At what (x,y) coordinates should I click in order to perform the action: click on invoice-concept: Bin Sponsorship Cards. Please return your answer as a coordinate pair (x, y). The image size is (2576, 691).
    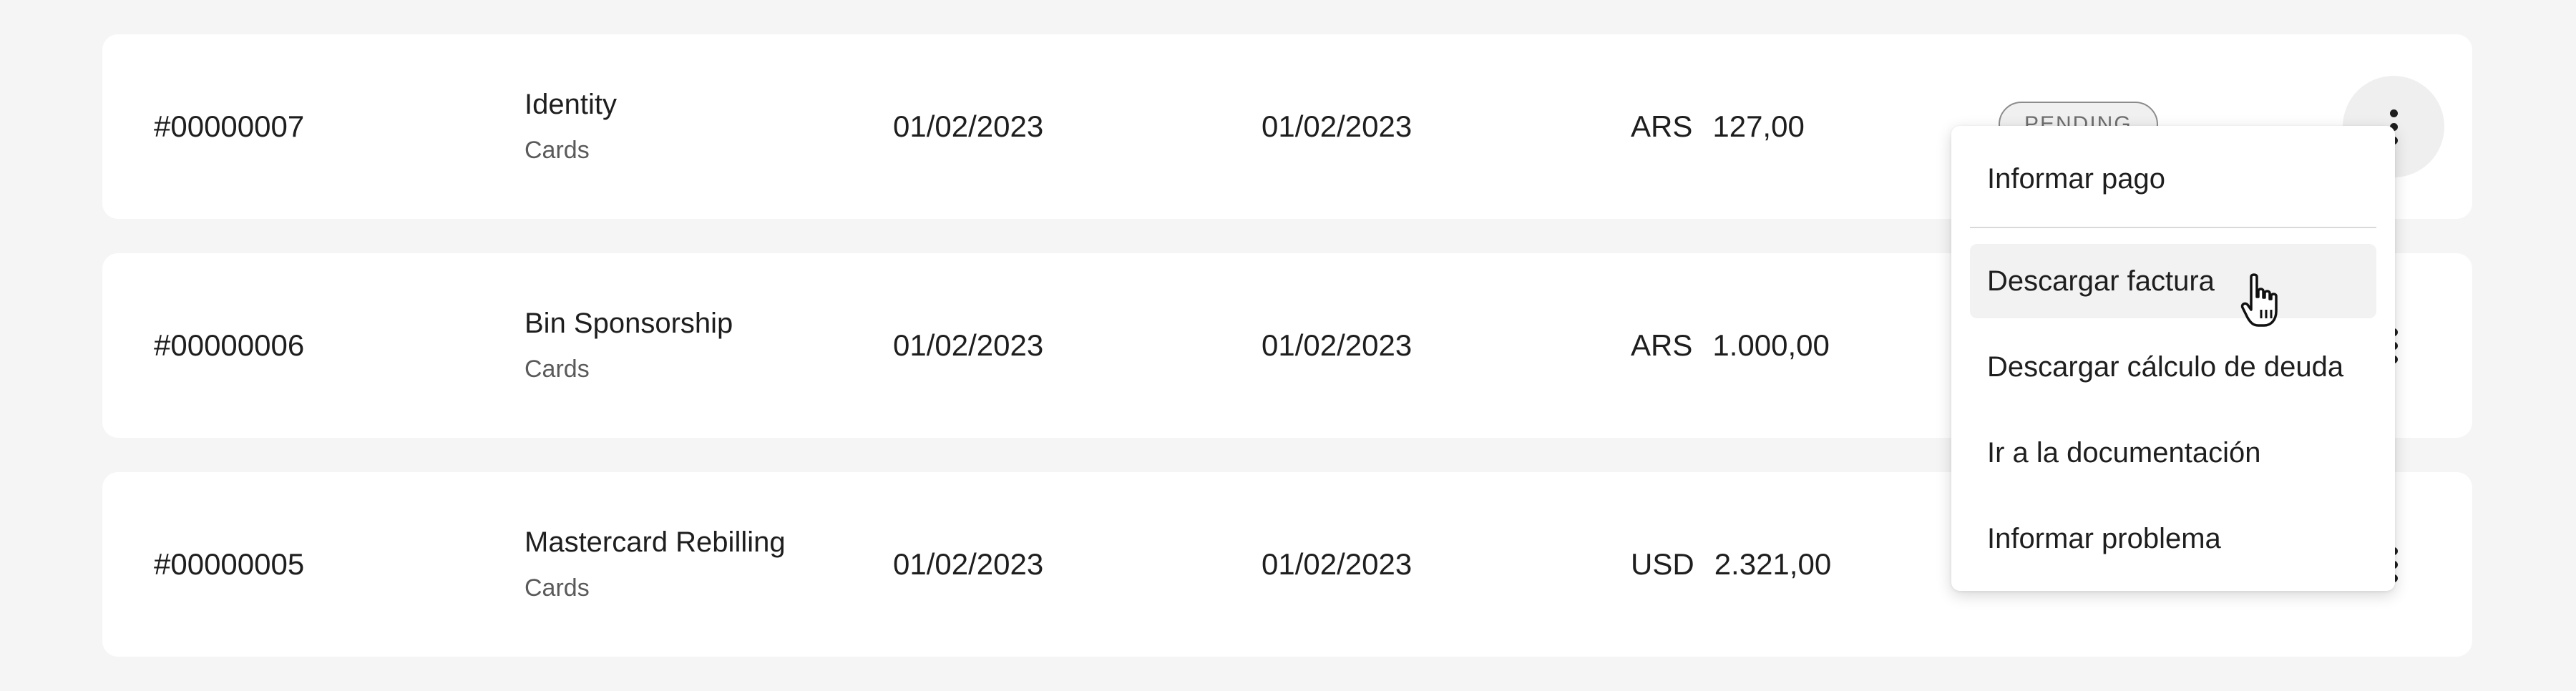
    Looking at the image, I should click on (629, 345).